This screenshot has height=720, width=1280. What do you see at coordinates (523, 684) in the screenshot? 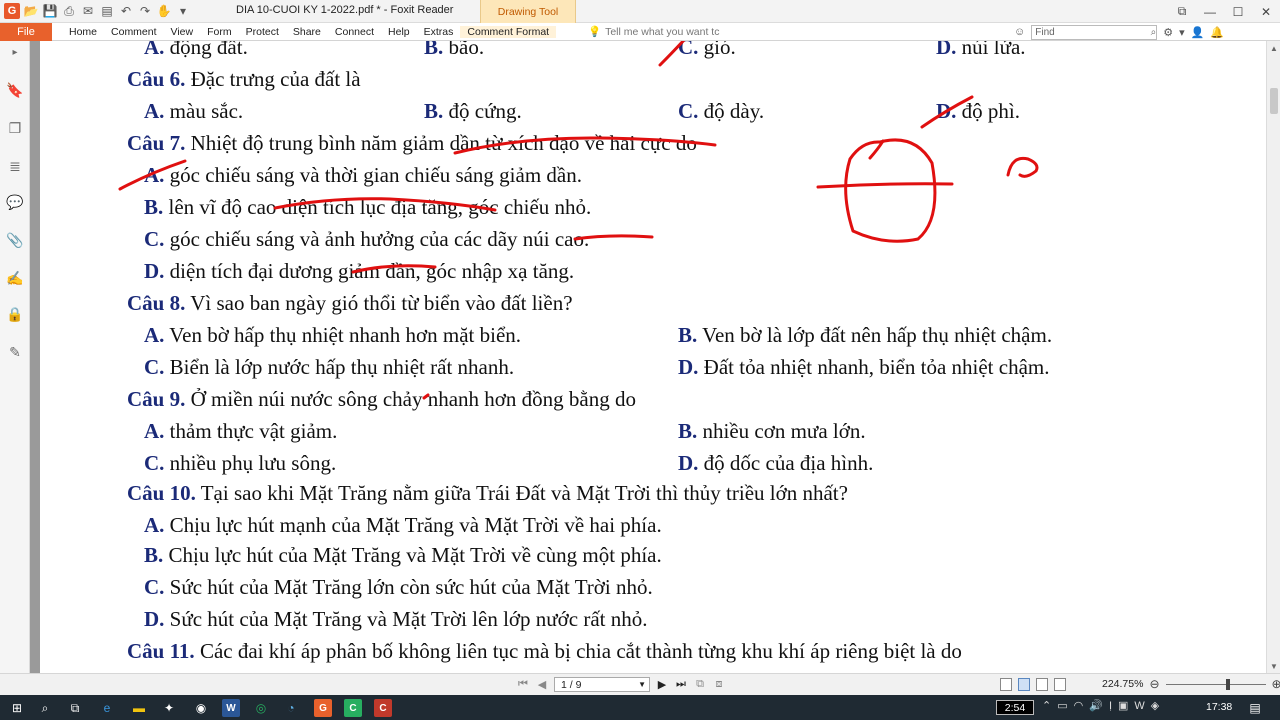
I see `first-page-icon: ⏮` at bounding box center [523, 684].